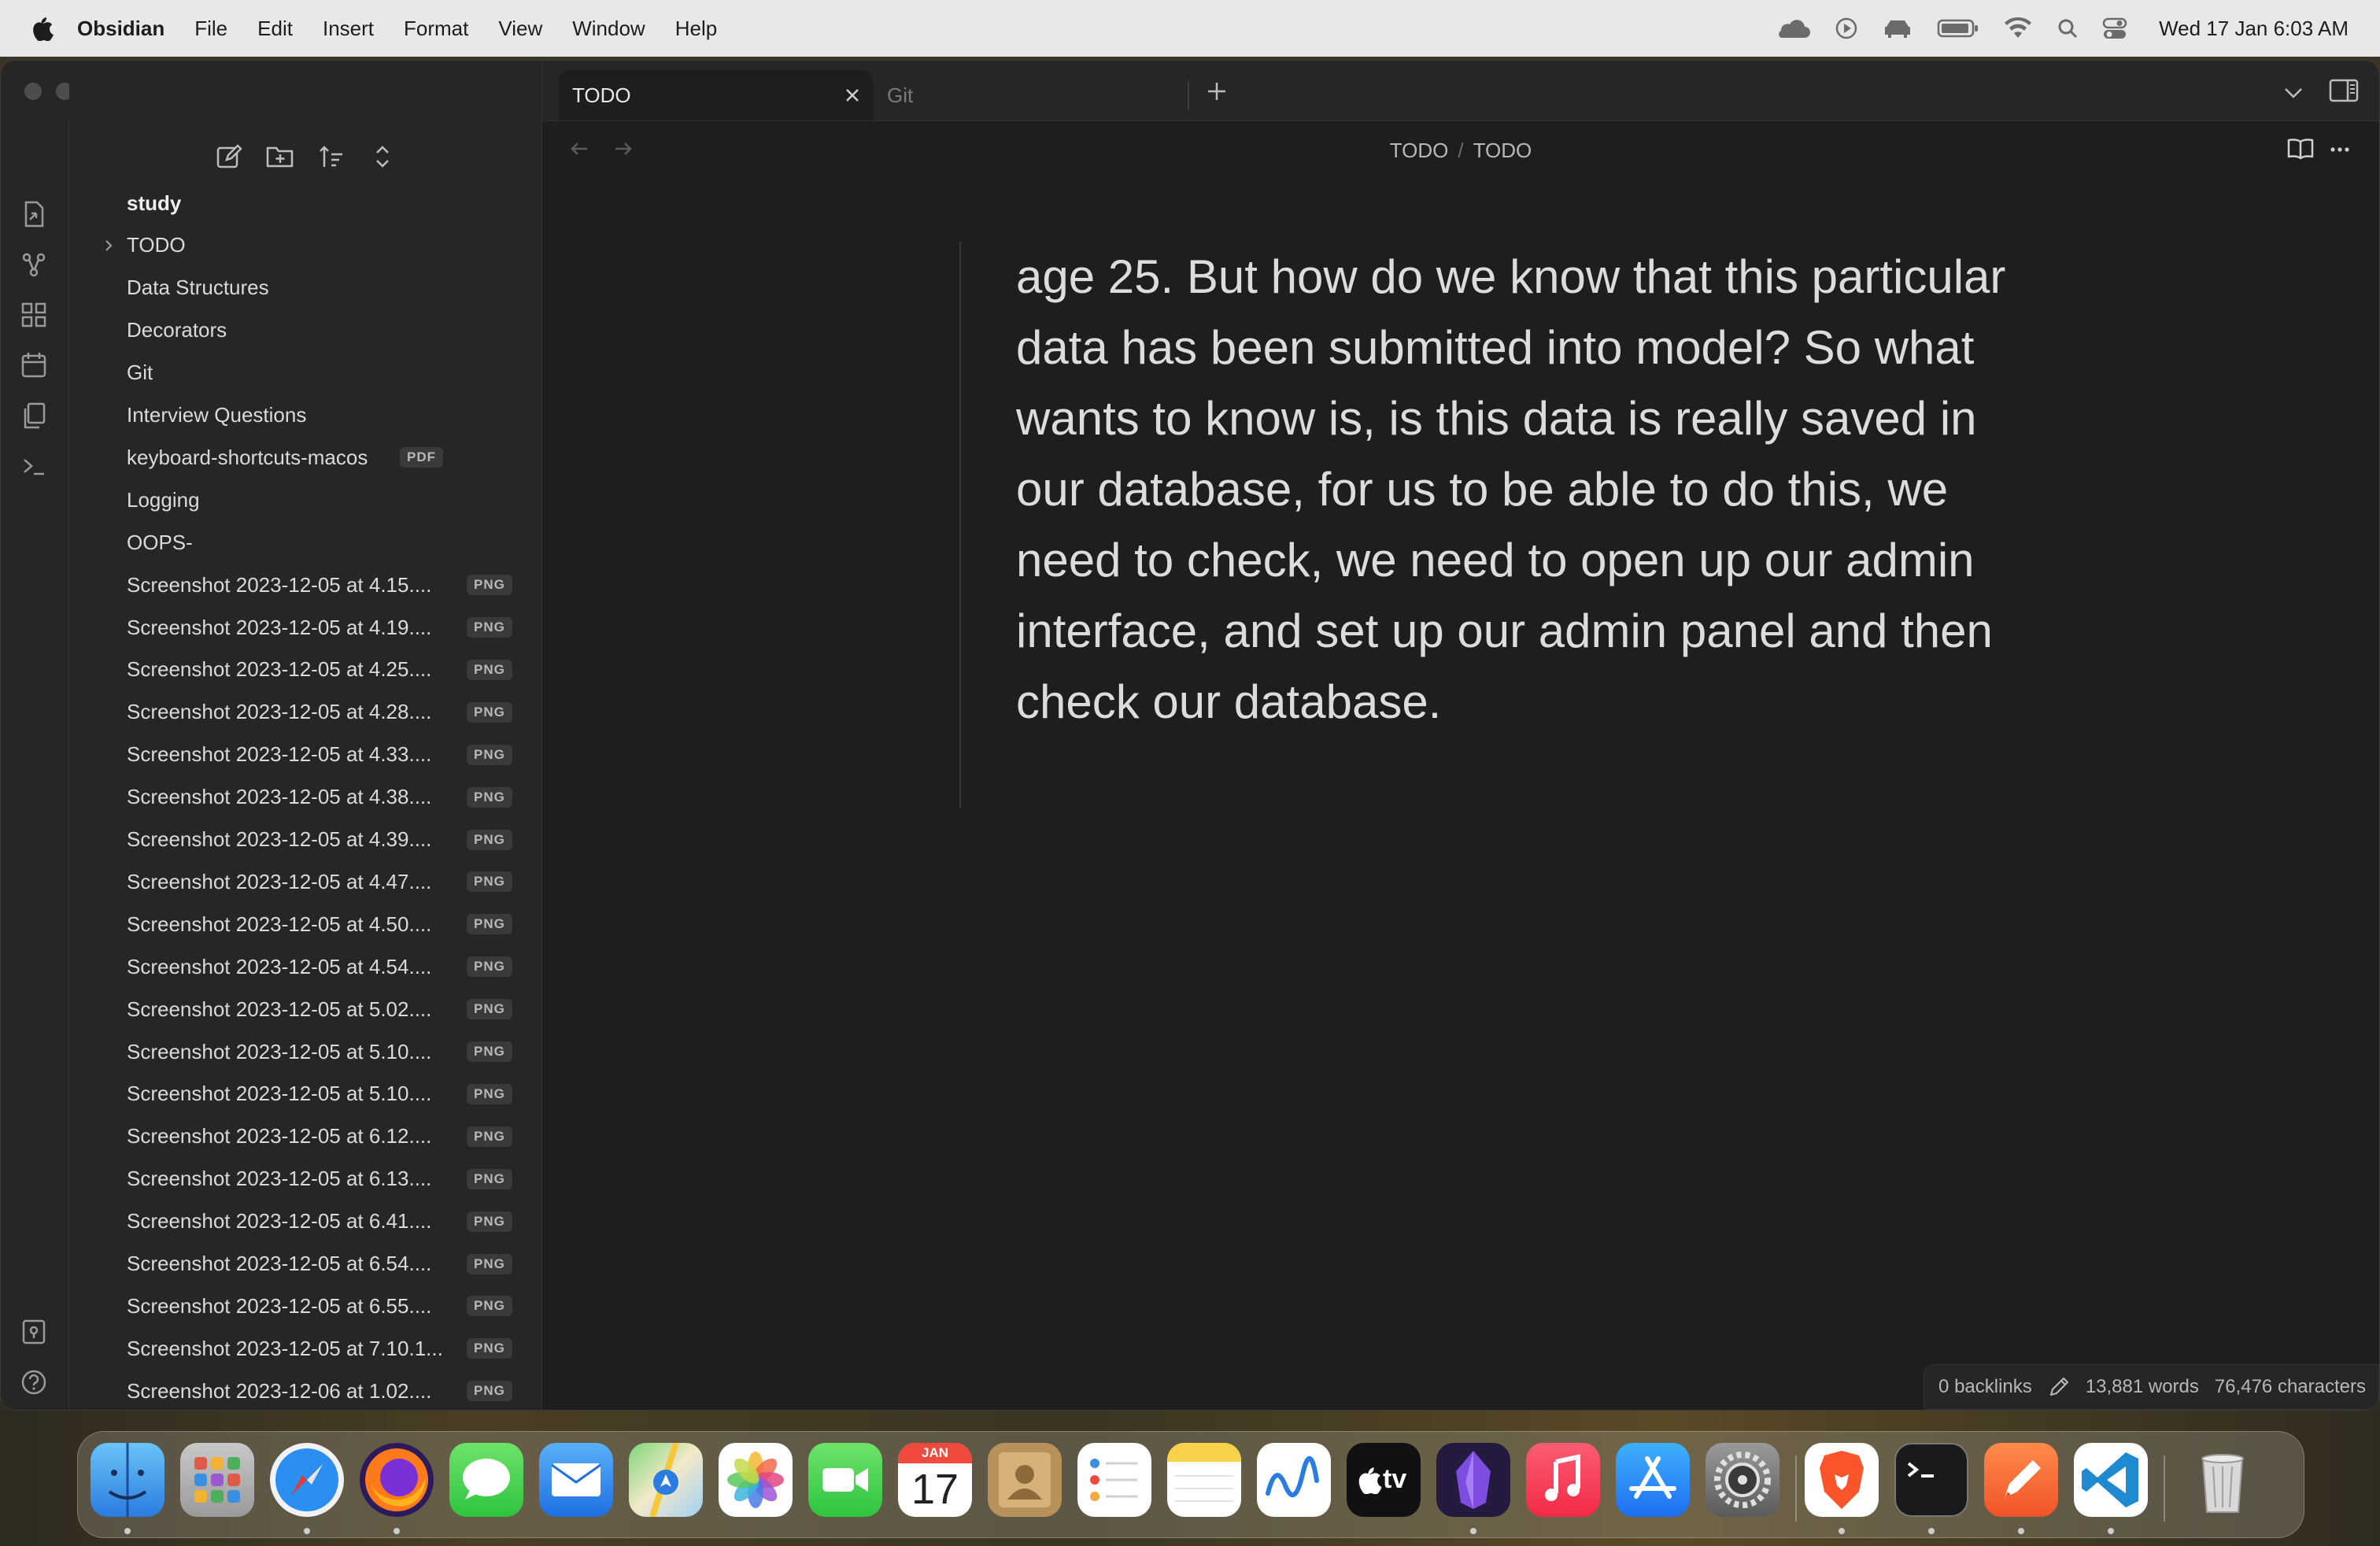 The height and width of the screenshot is (1546, 2380). I want to click on control-center-icon, so click(2114, 28).